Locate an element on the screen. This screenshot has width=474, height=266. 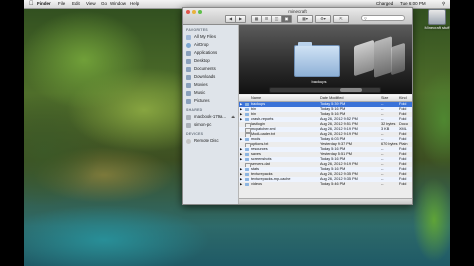
search-field: ⚲ is located at coordinates (383, 18).